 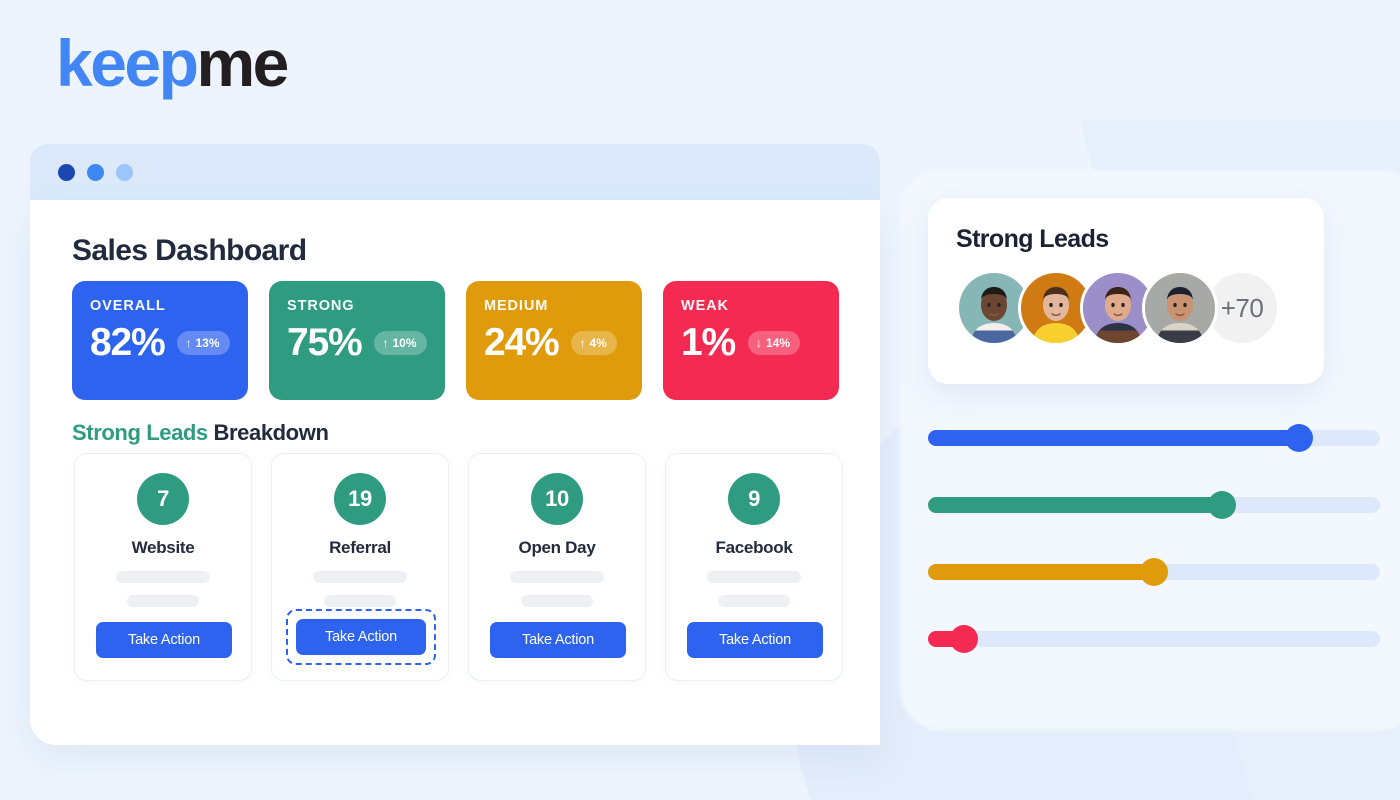 I want to click on avatar-group: +70, so click(x=1140, y=308).